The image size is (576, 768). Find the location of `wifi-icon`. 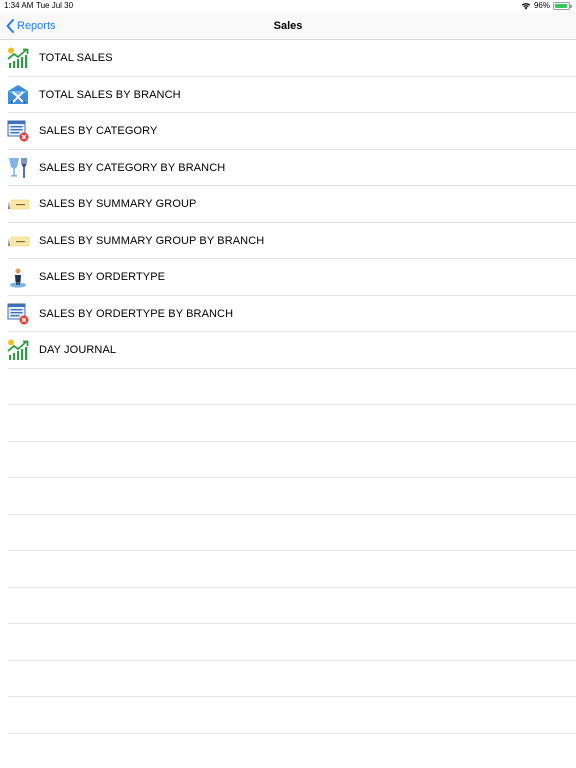

wifi-icon is located at coordinates (526, 6).